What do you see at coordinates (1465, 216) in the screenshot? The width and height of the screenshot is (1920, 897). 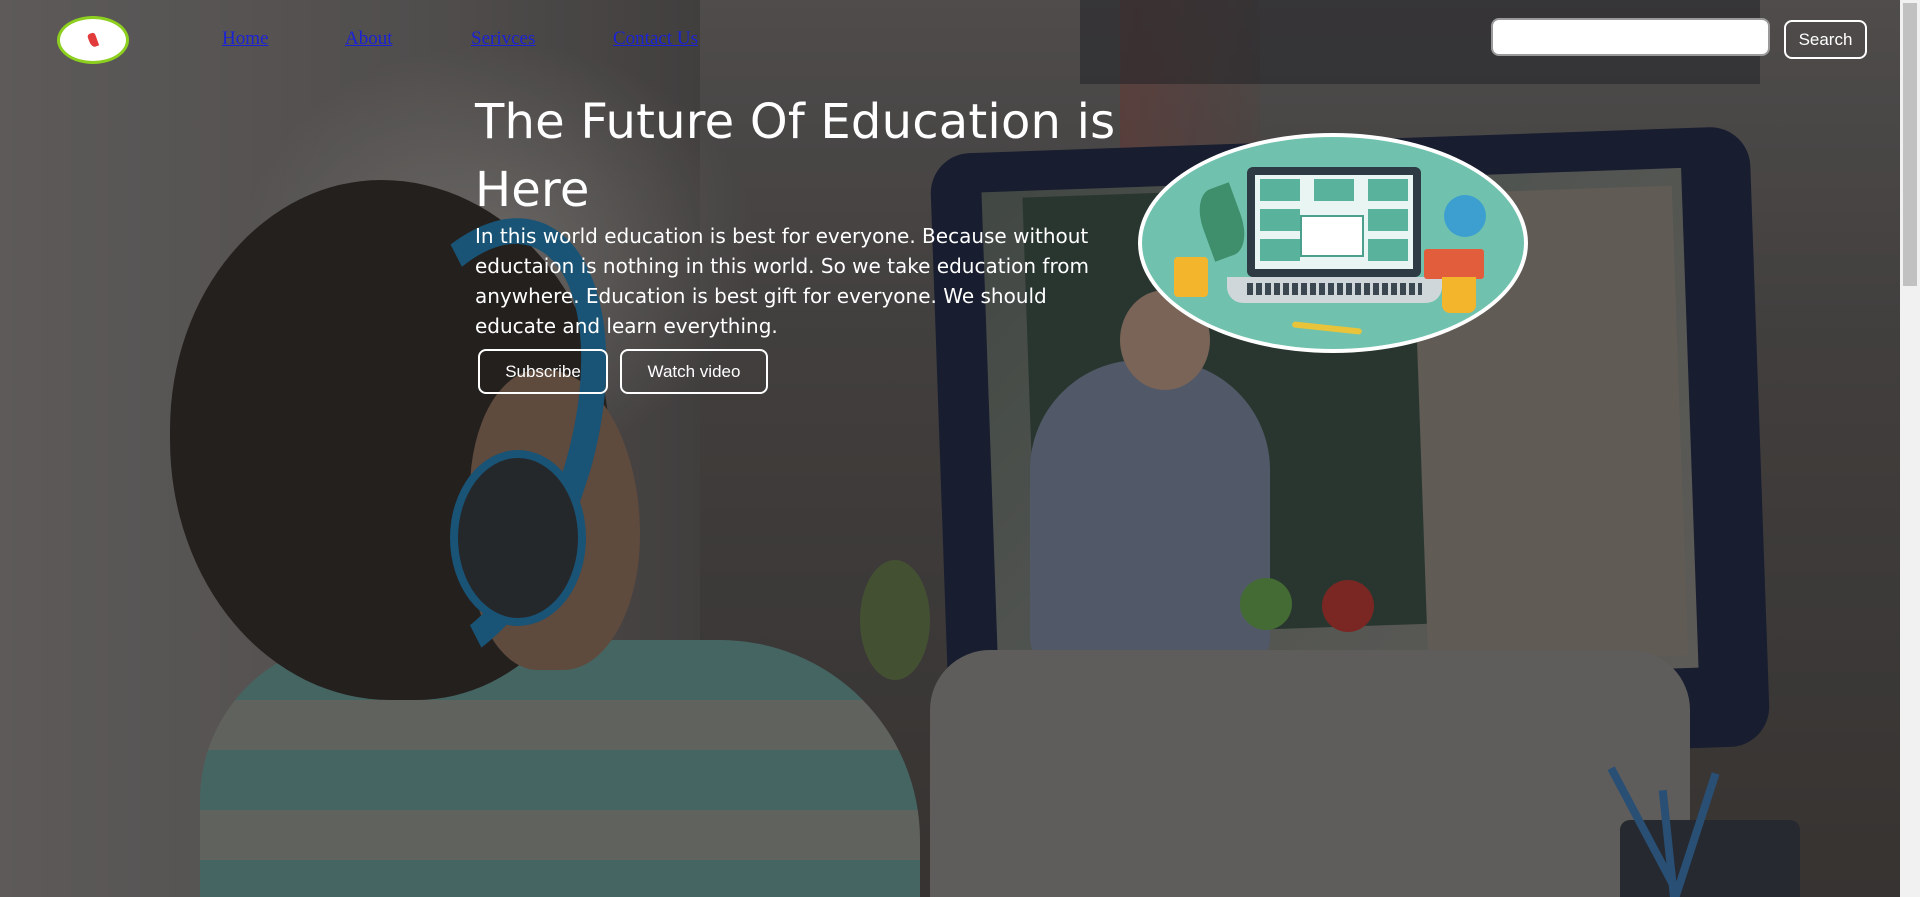 I see `globe-icon` at bounding box center [1465, 216].